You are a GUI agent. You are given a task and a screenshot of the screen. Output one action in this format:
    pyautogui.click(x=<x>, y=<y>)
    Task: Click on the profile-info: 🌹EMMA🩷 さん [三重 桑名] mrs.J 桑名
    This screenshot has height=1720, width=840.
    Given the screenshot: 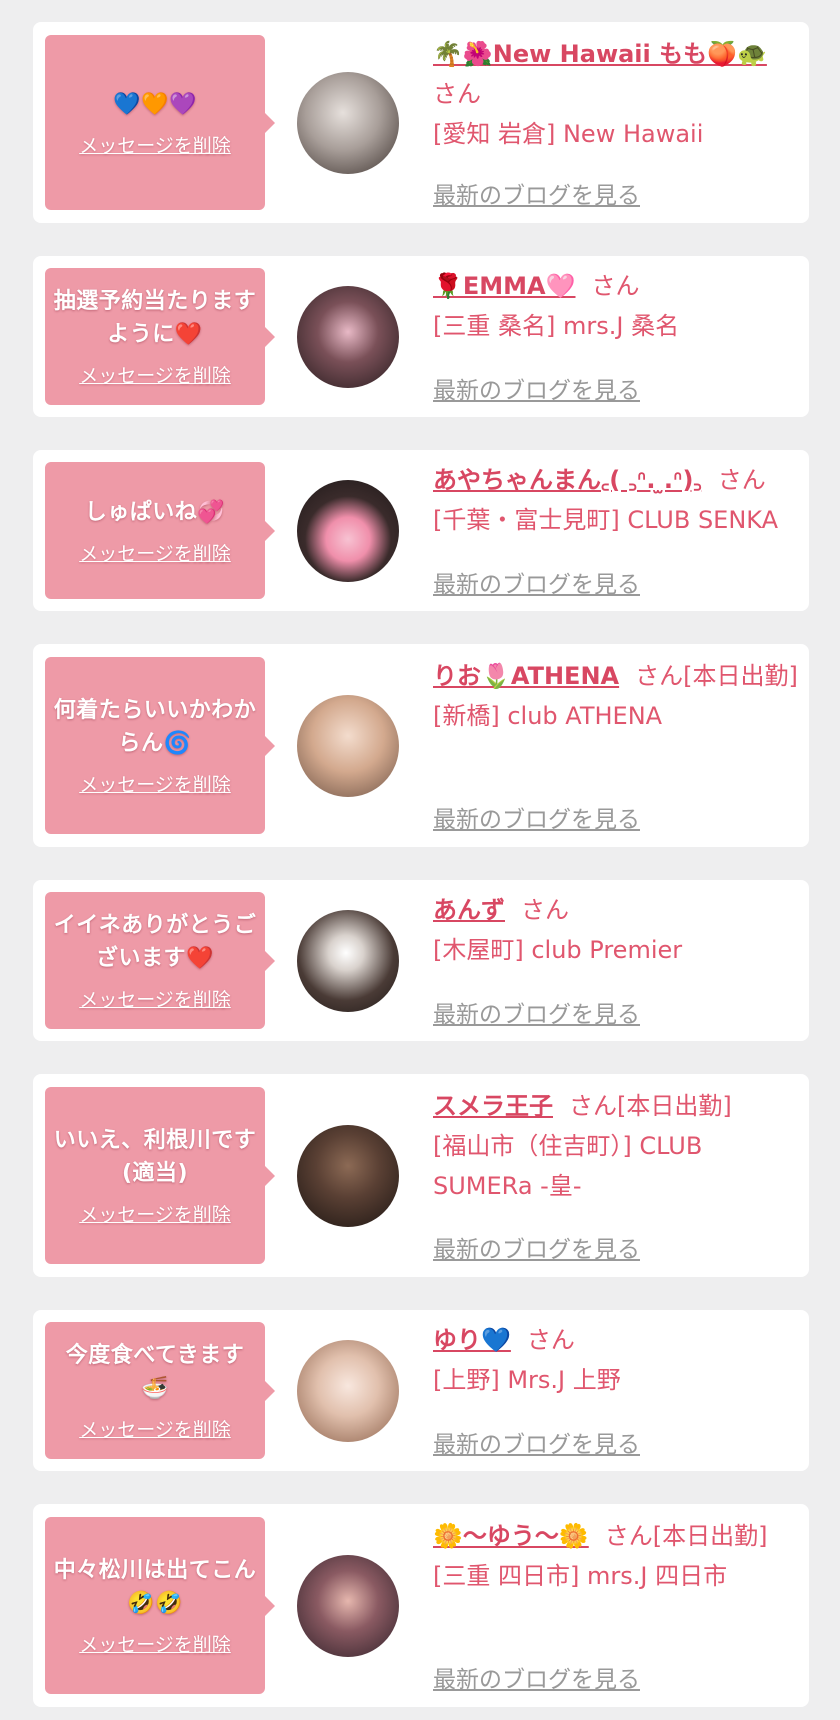 What is the action you would take?
    pyautogui.click(x=617, y=306)
    